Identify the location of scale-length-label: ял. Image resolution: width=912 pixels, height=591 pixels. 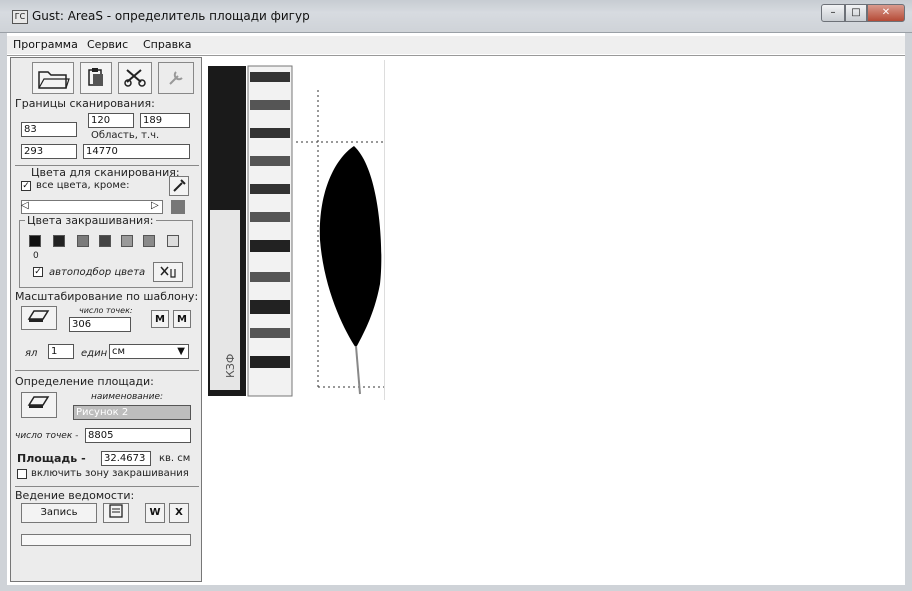
(31, 353).